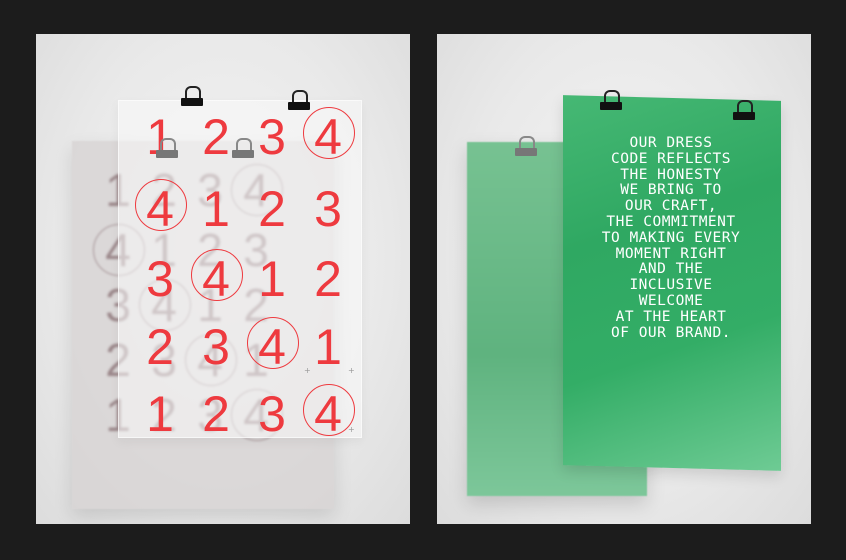 The height and width of the screenshot is (560, 846). I want to click on poster-line: CODE REFLECTS, so click(671, 158).